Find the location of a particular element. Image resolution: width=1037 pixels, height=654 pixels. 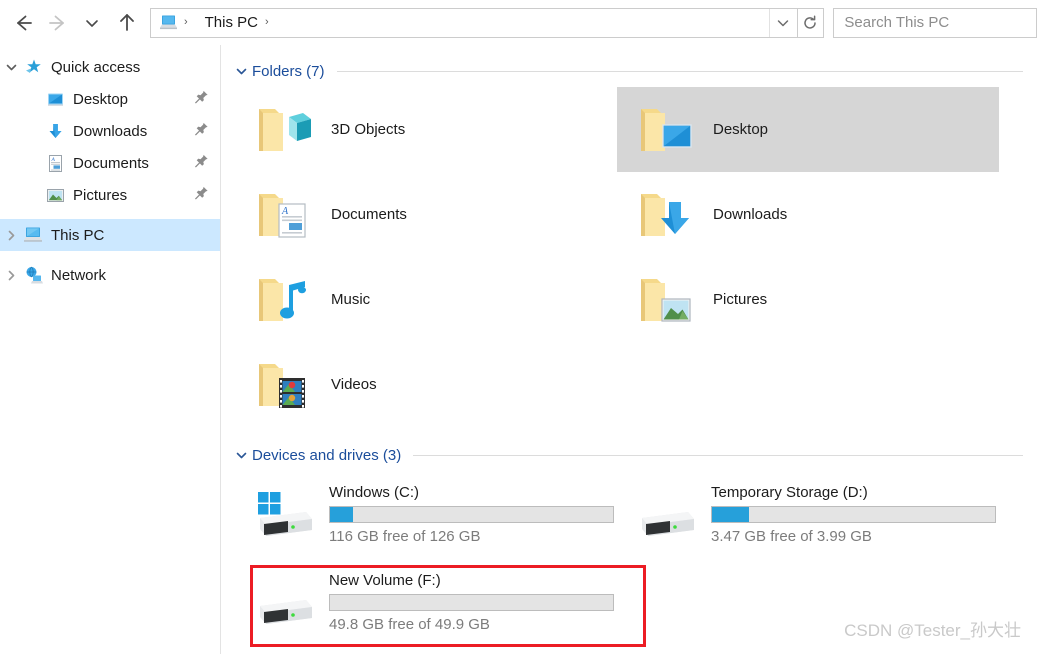

drive-name: Windows (C:) is located at coordinates (374, 492).